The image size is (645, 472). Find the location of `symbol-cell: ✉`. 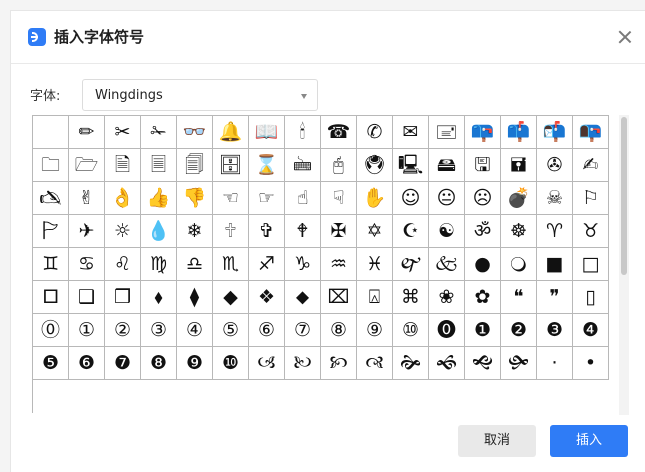

symbol-cell: ✉ is located at coordinates (411, 132).